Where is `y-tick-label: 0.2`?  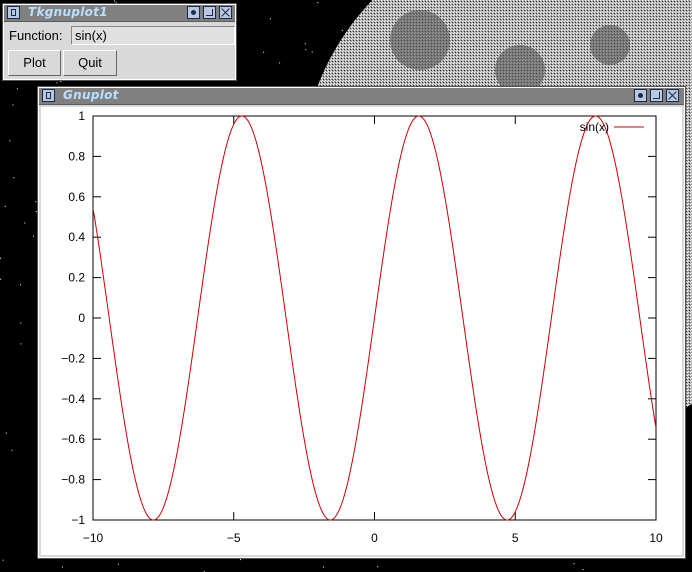 y-tick-label: 0.2 is located at coordinates (76, 278).